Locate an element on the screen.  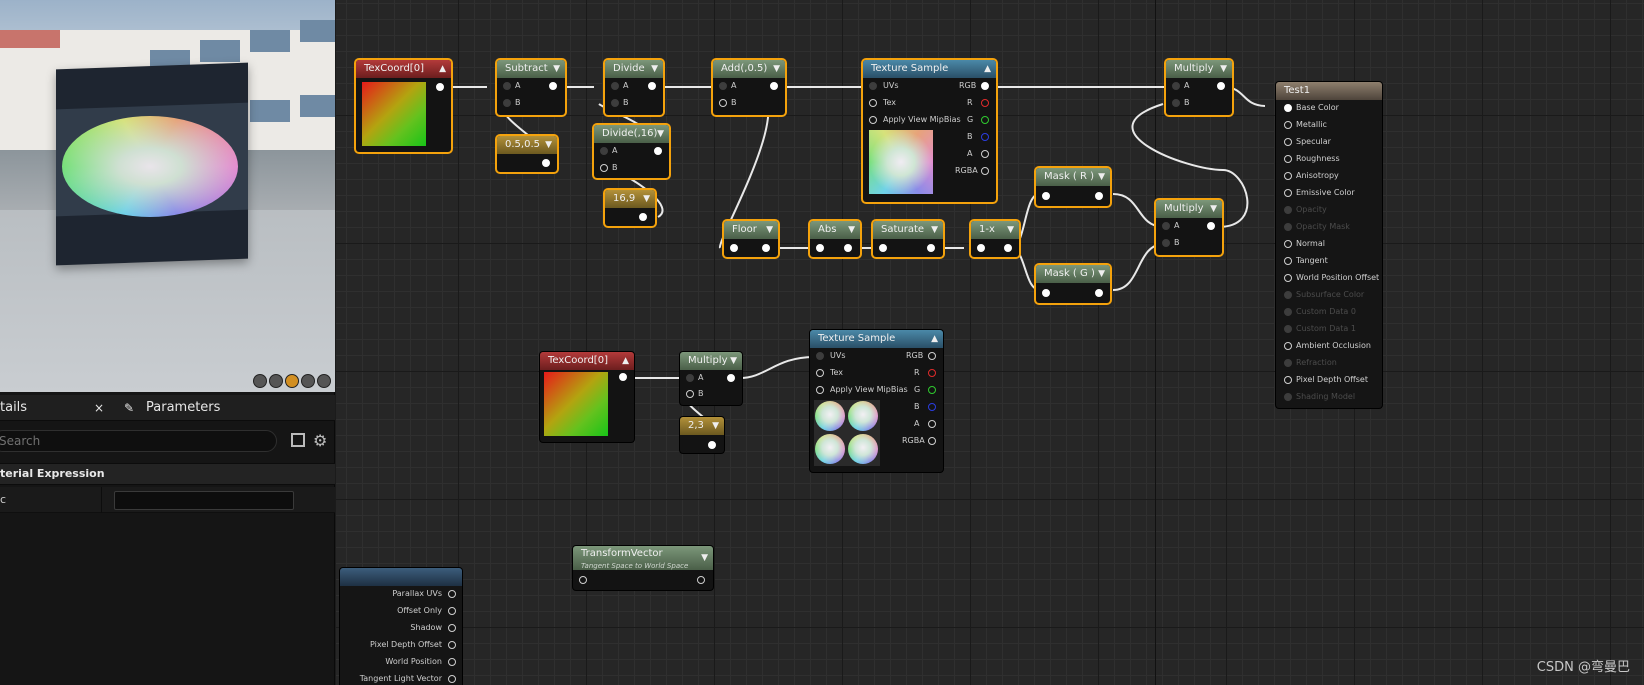
node-mask-g: Mask ( G ) ▼ is located at coordinates (1073, 284).